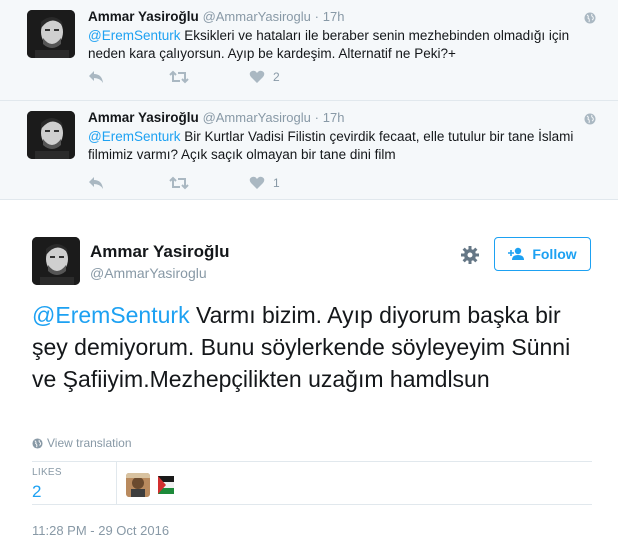 This screenshot has width=618, height=541. I want to click on like-count: 1, so click(276, 183).